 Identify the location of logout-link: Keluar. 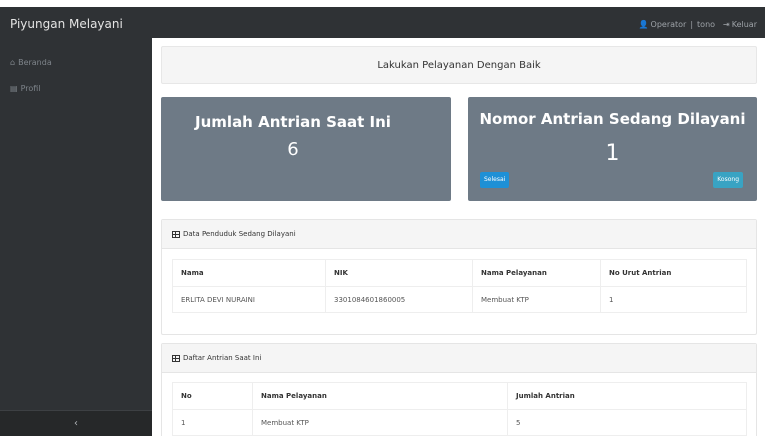
(744, 24).